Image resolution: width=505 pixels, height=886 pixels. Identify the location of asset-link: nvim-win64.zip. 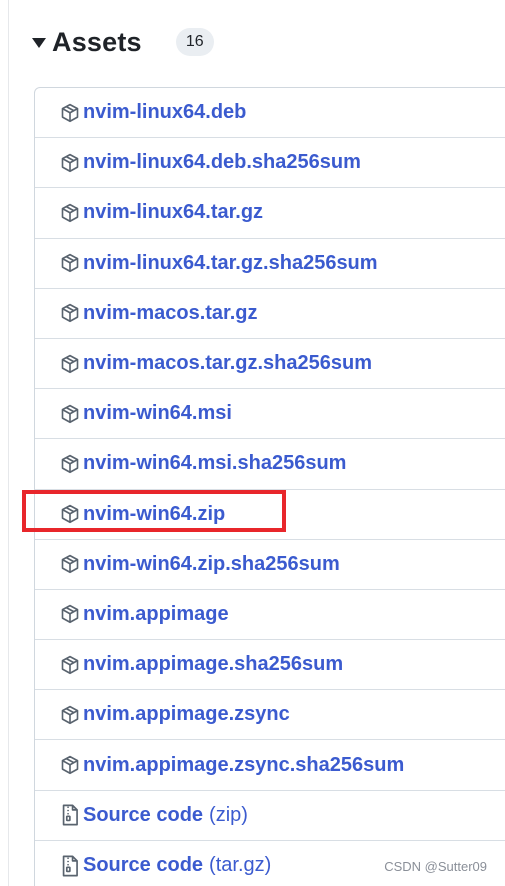
(154, 514).